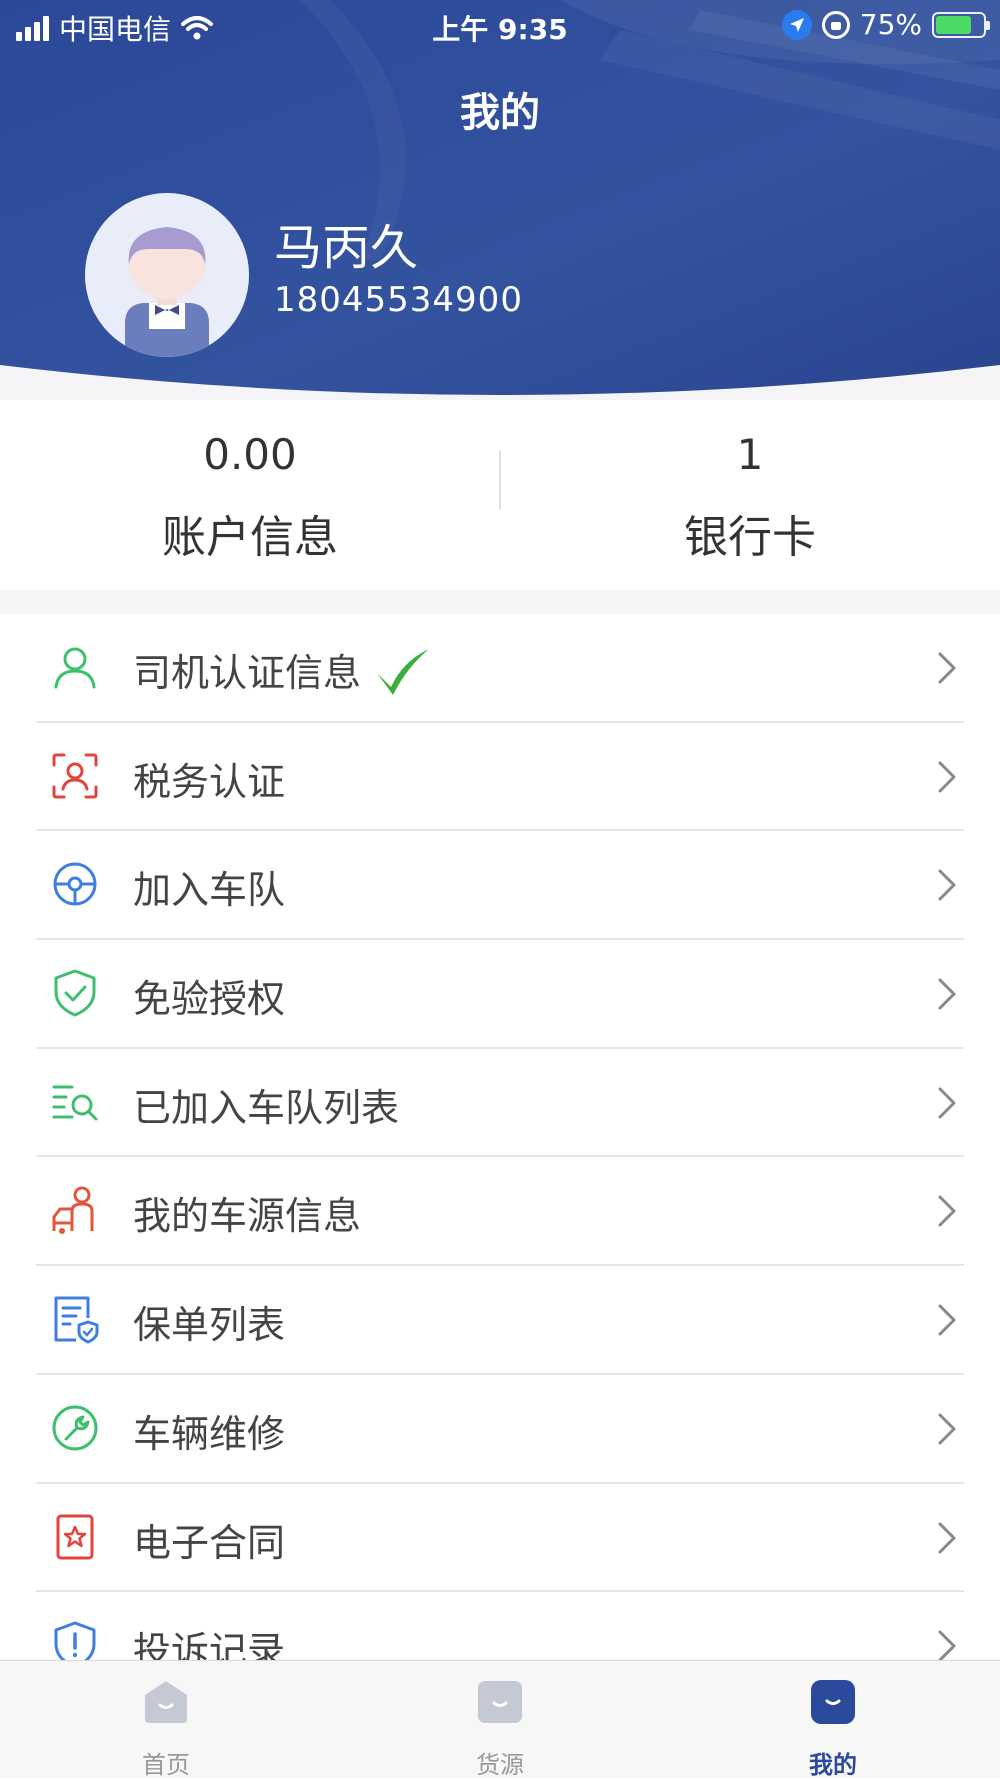 The image size is (1000, 1778). I want to click on tab-cargo: 货源, so click(500, 1727).